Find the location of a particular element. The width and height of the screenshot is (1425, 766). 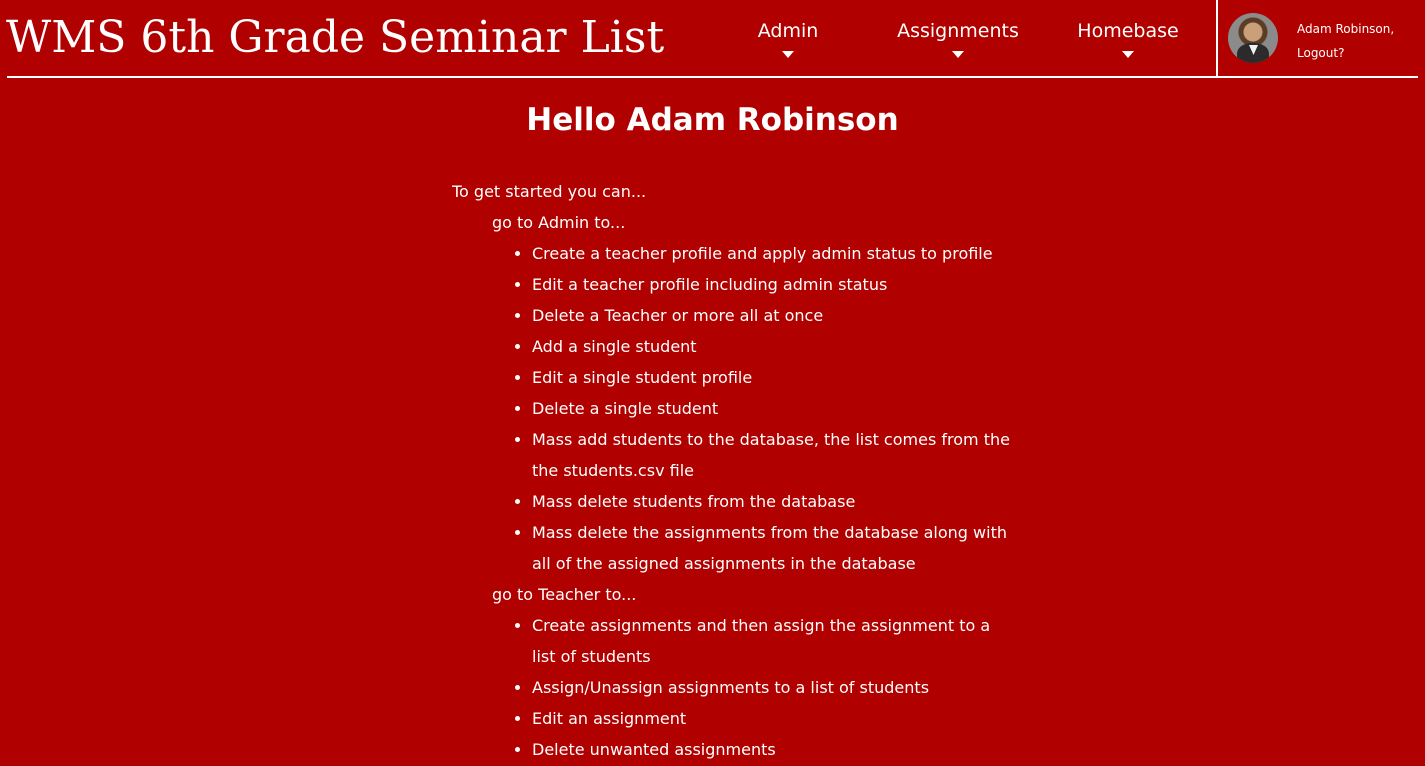

list-item: Delete unwanted assignments is located at coordinates (772, 749).